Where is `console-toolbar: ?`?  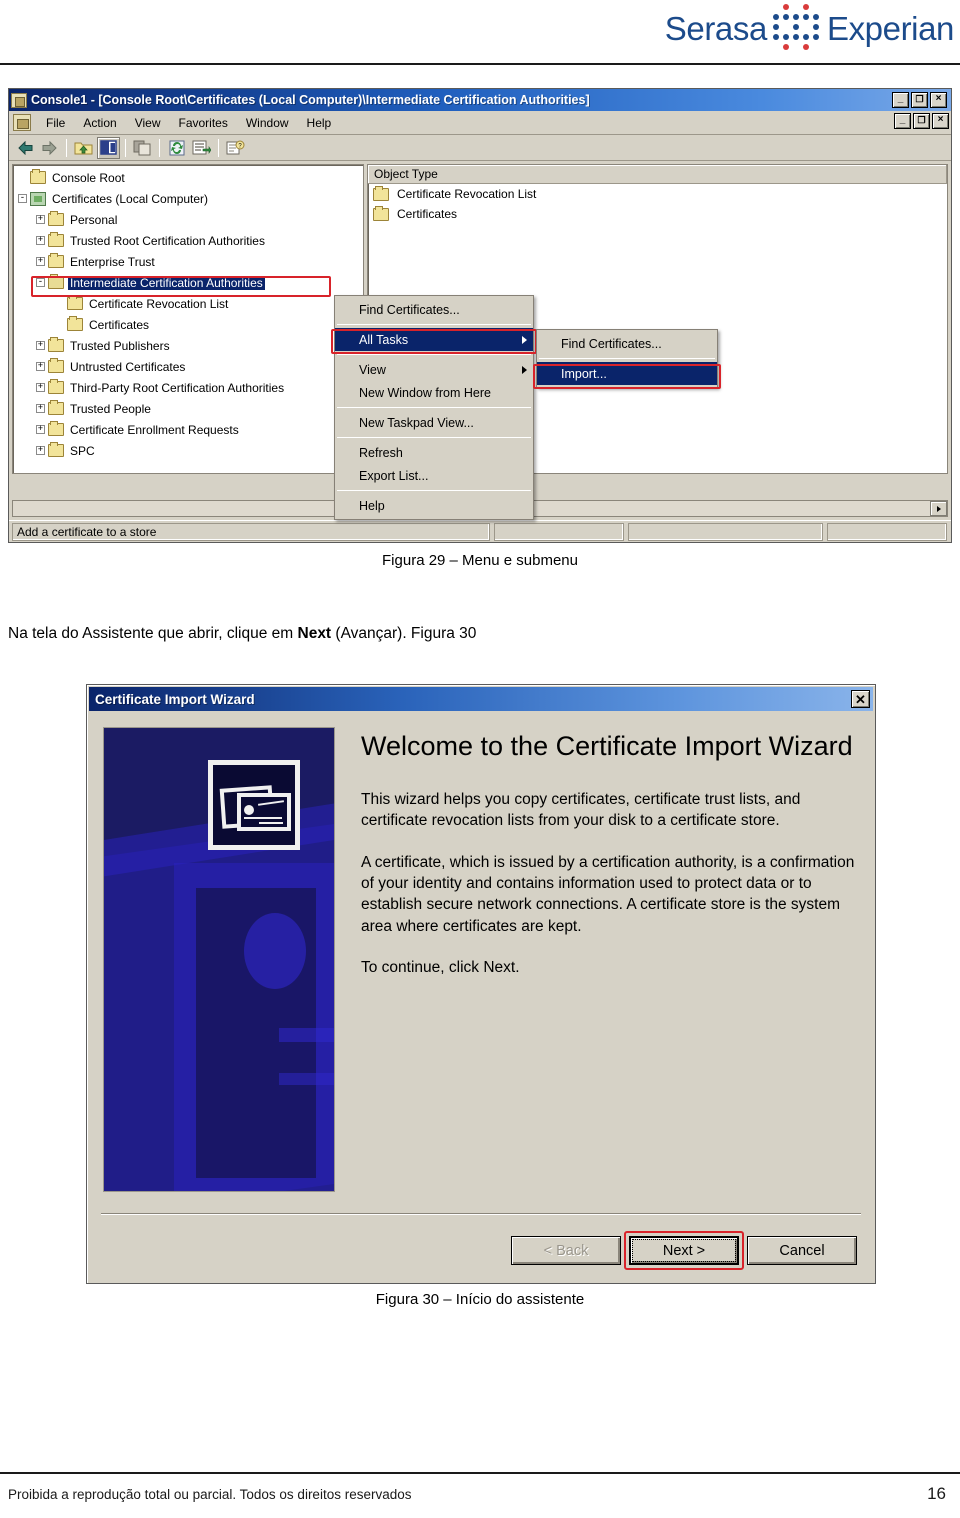
console-toolbar: ? is located at coordinates (480, 148).